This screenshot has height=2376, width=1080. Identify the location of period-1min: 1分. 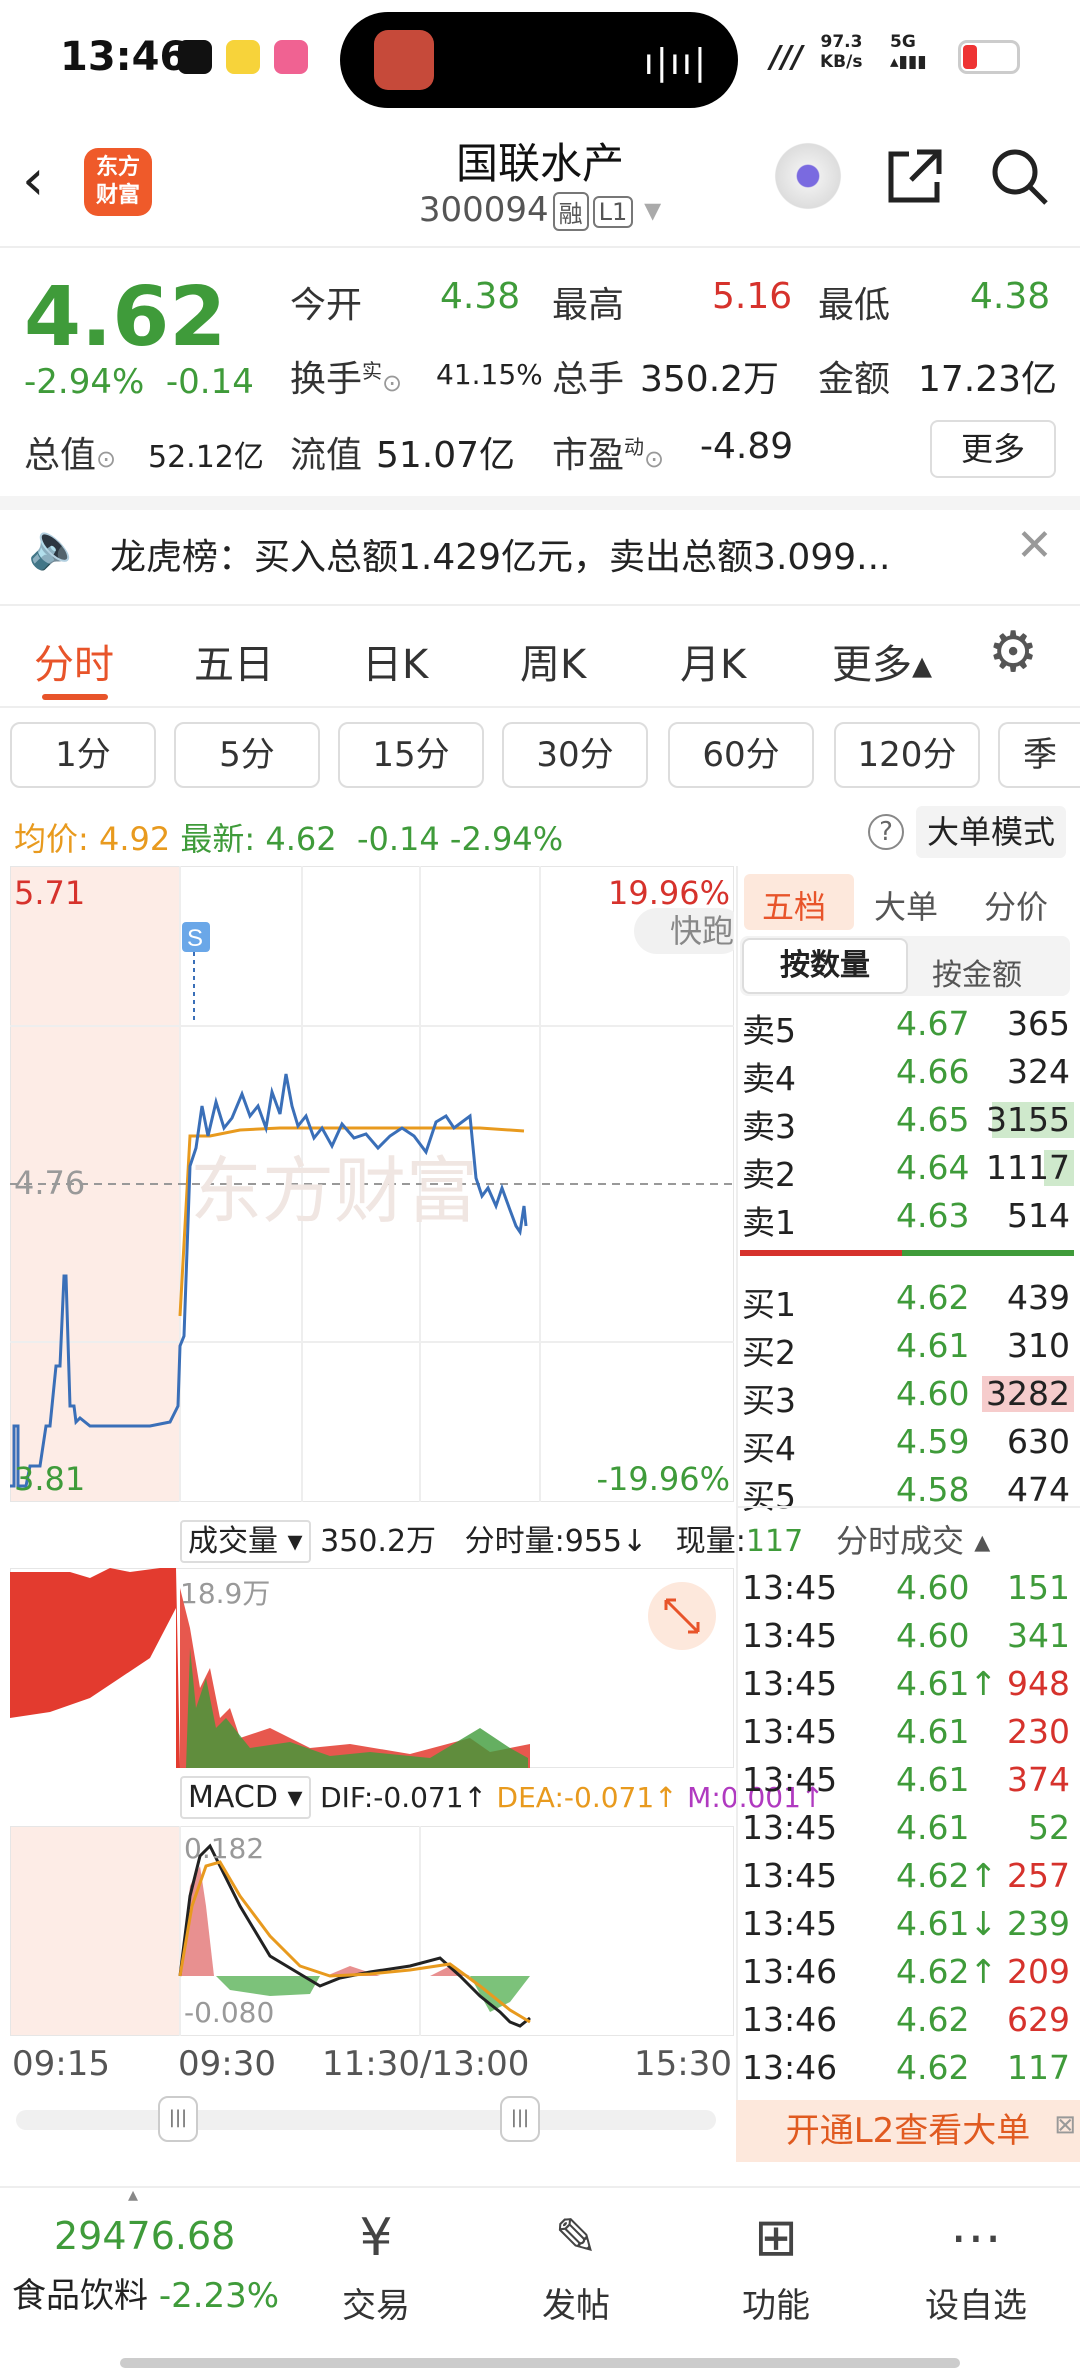
(83, 755).